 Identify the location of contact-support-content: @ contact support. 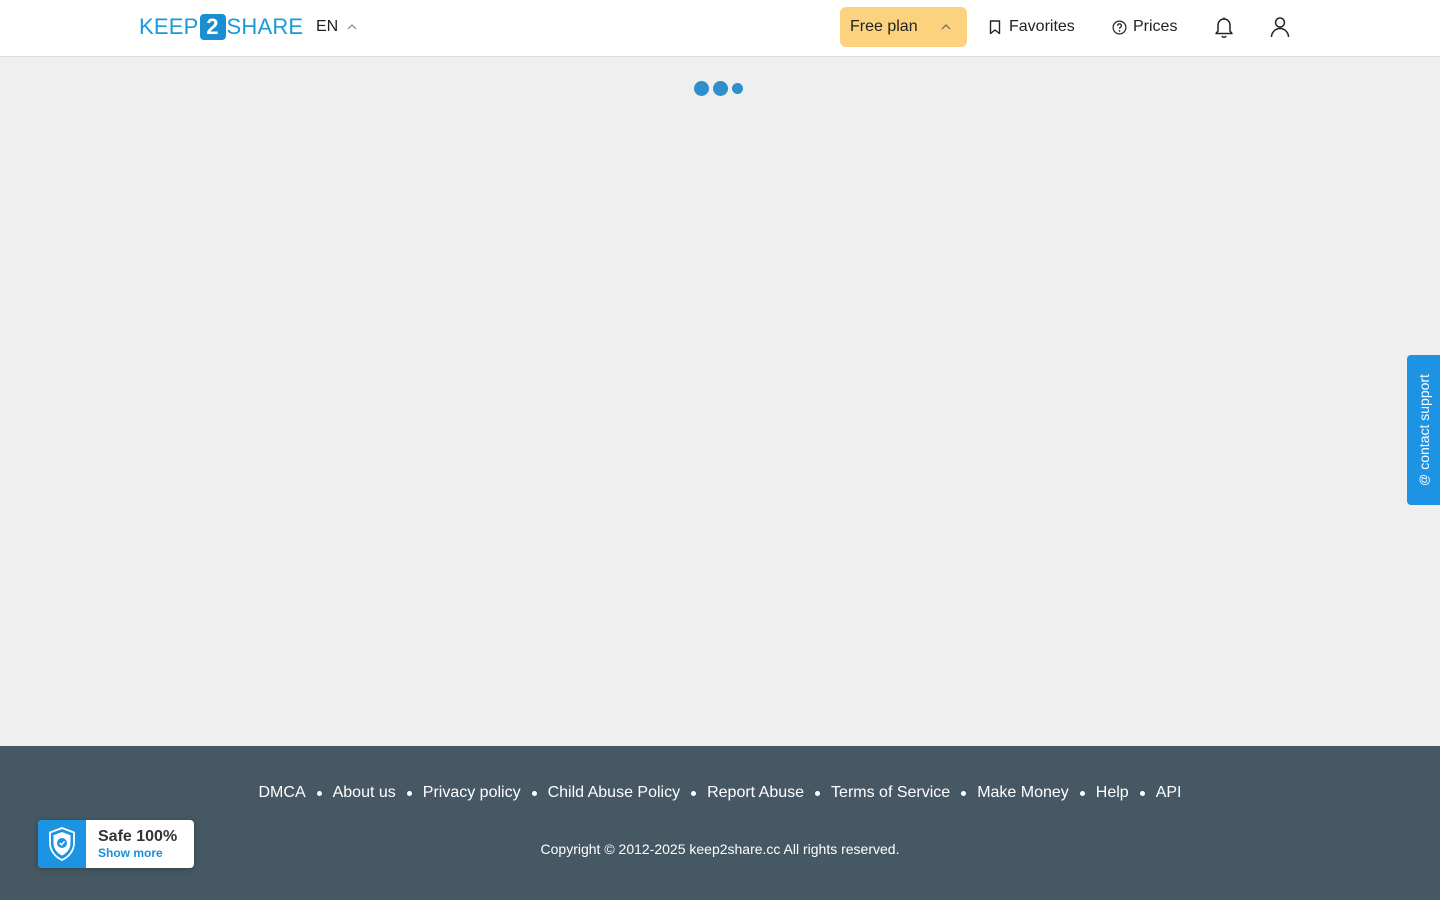
(1424, 430).